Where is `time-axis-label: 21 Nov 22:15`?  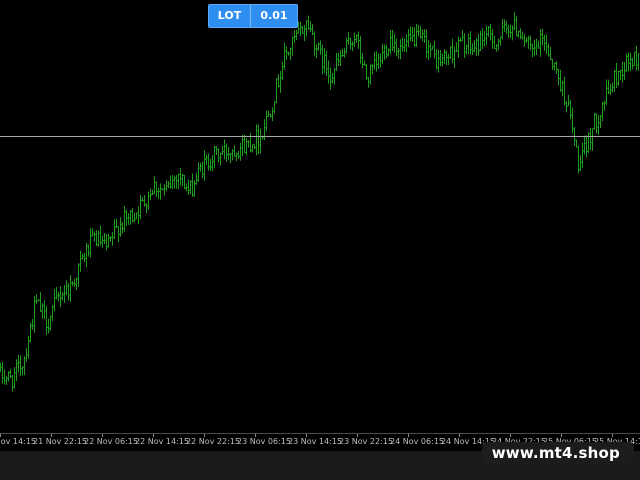
time-axis-label: 21 Nov 22:15 is located at coordinates (60, 441).